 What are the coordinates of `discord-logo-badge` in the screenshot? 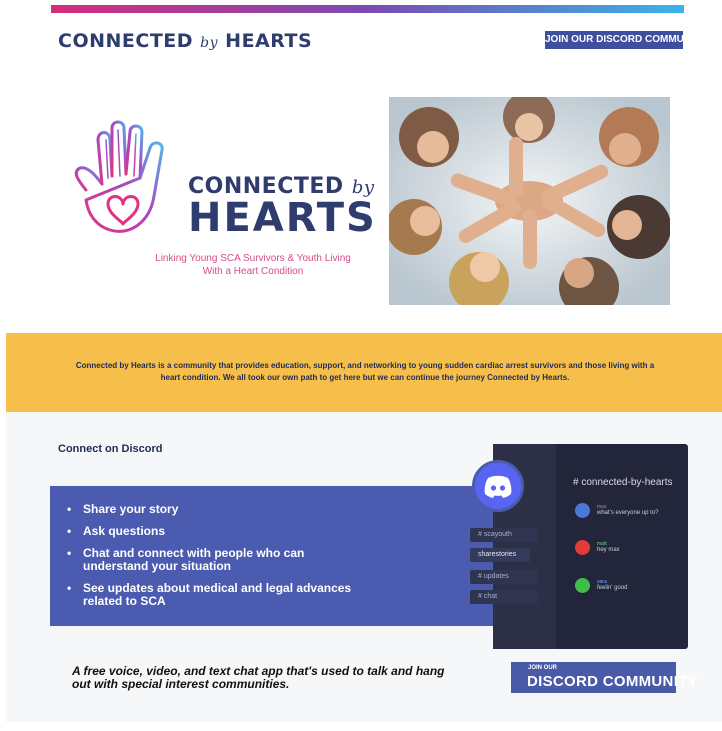 It's located at (498, 486).